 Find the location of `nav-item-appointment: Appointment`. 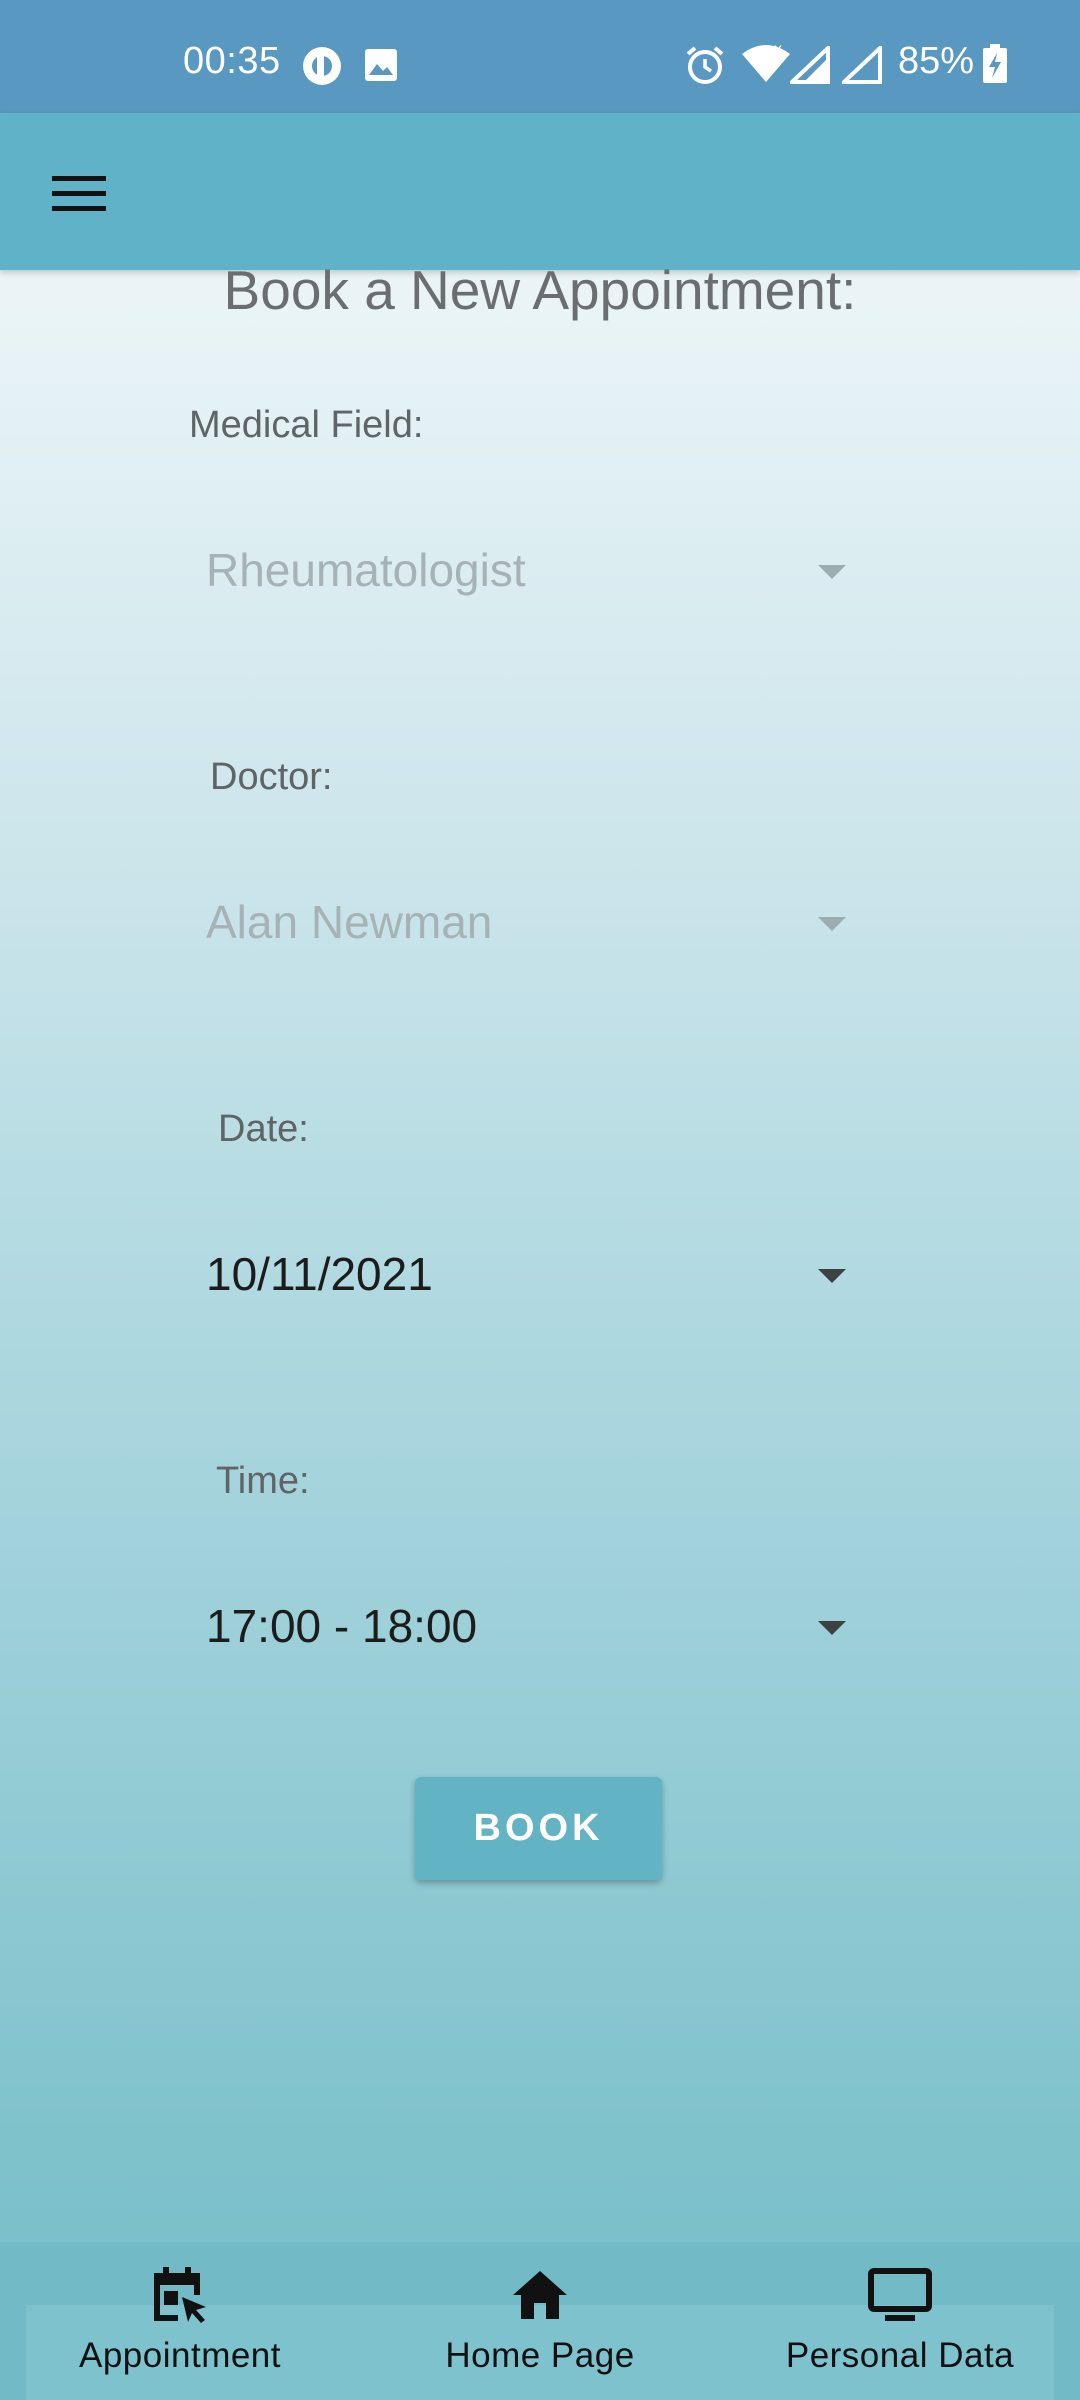

nav-item-appointment: Appointment is located at coordinates (180, 2331).